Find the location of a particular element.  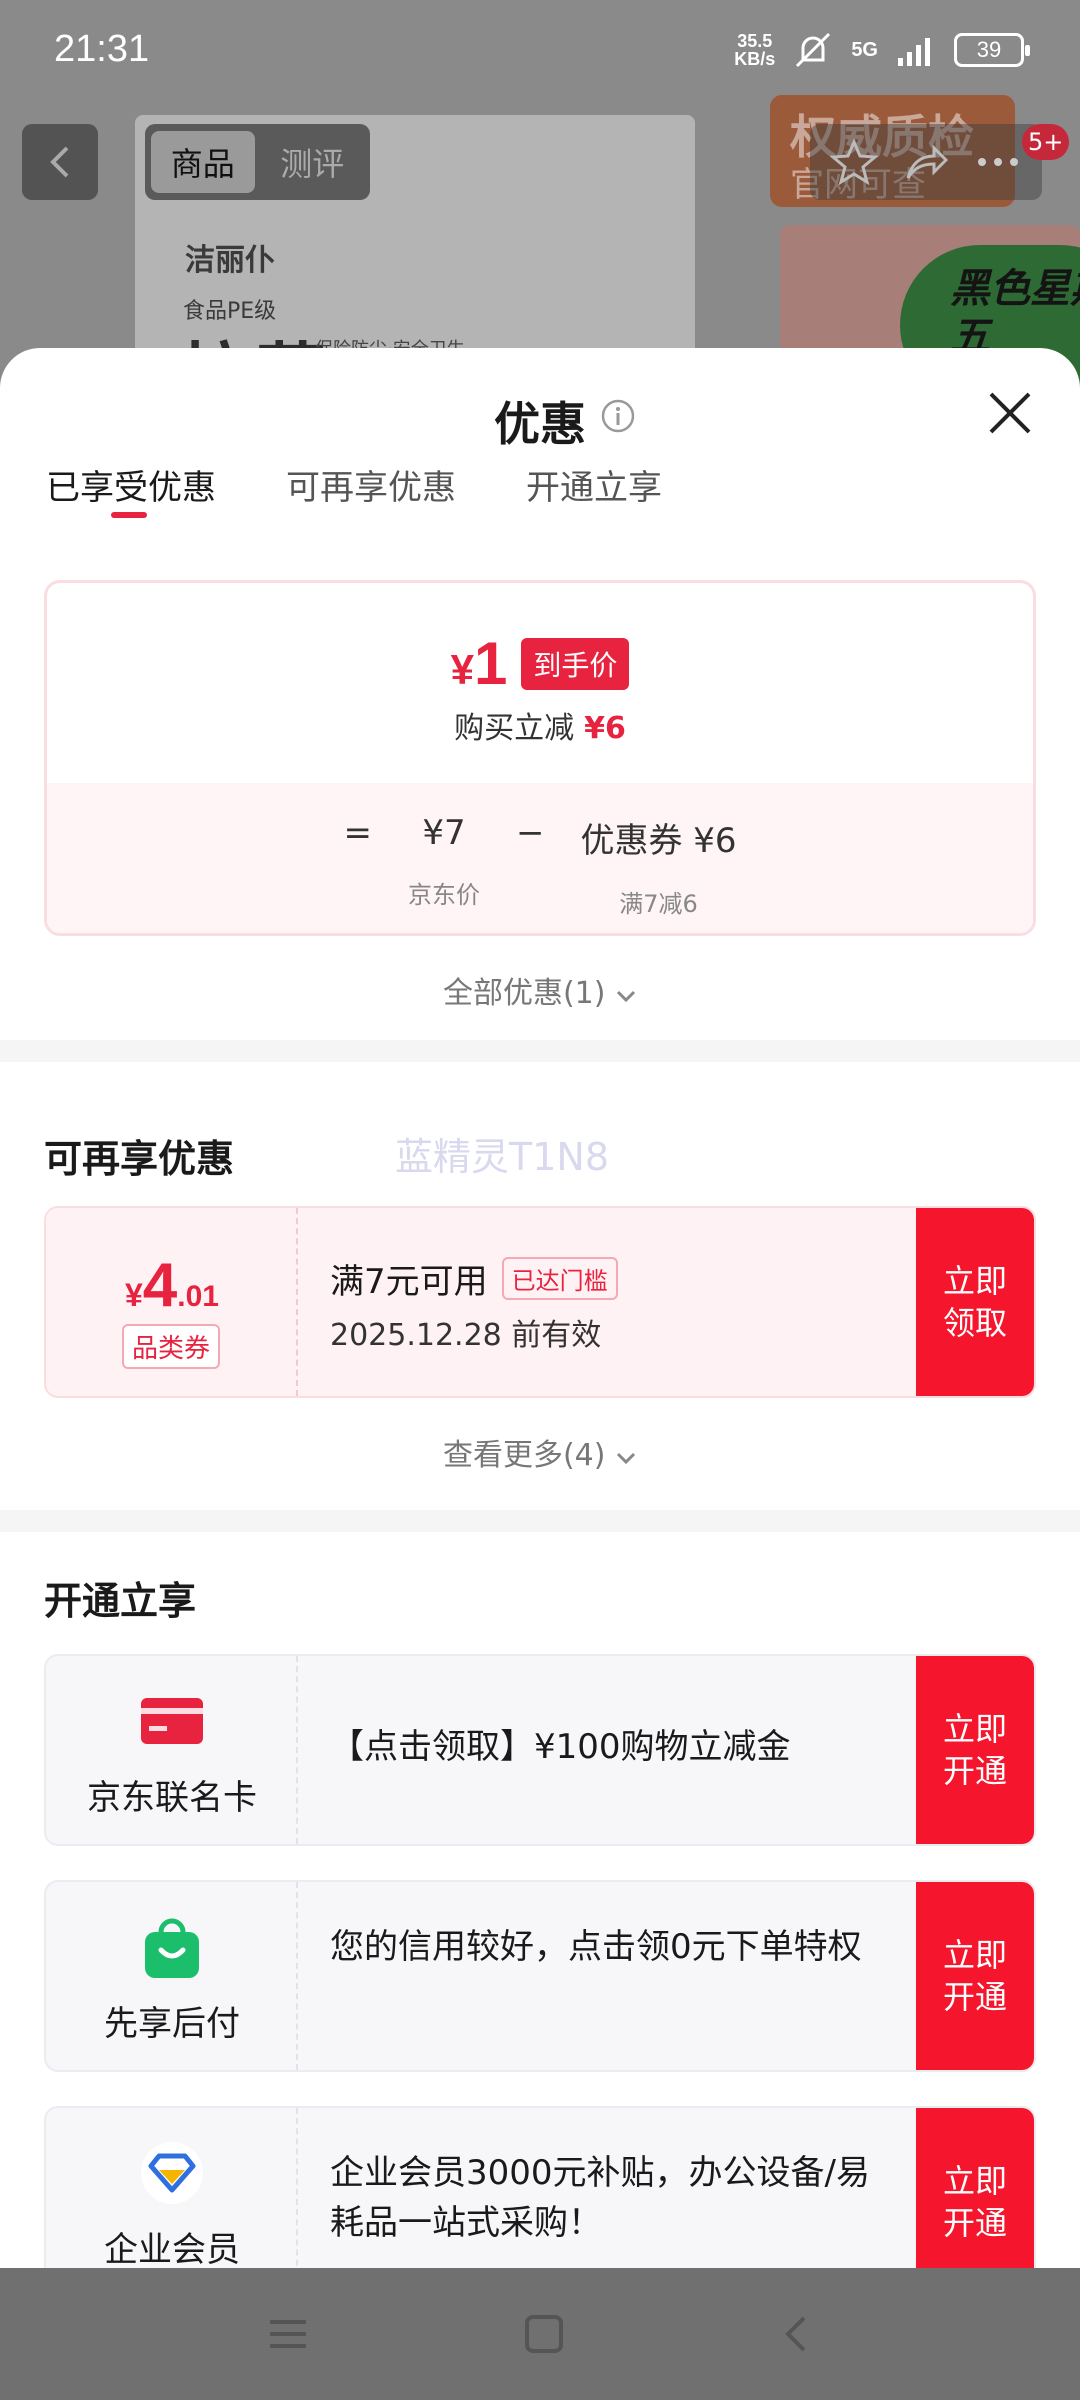

credit-card-icon is located at coordinates (172, 1721).